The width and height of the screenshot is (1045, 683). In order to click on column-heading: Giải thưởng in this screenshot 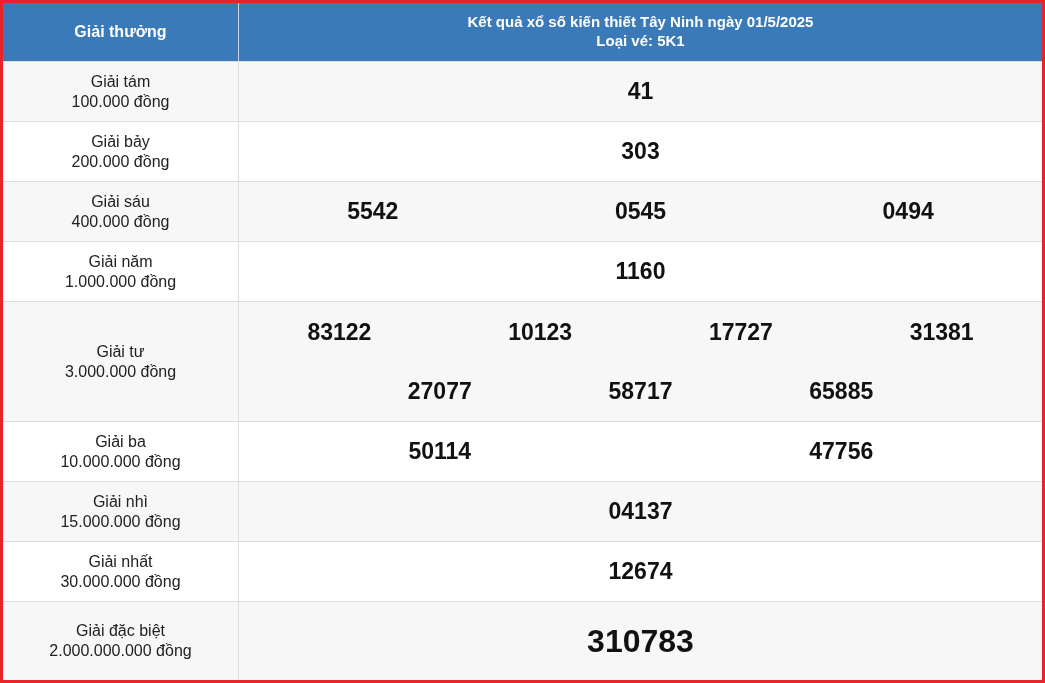, I will do `click(120, 32)`.